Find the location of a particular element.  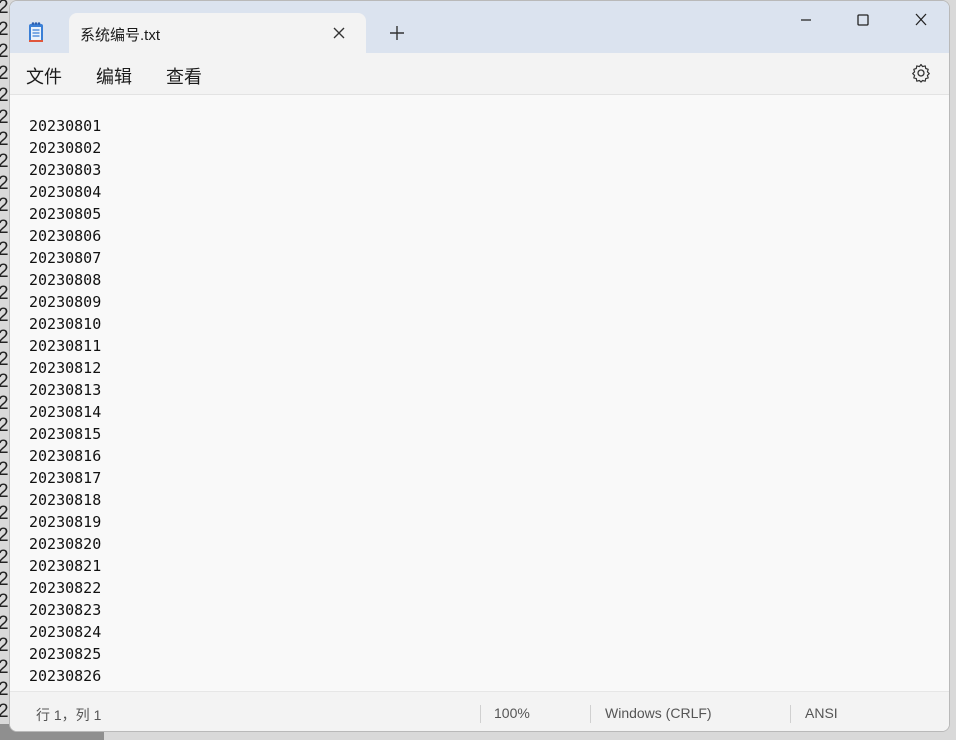

text-line: 20230811 is located at coordinates (65, 346).